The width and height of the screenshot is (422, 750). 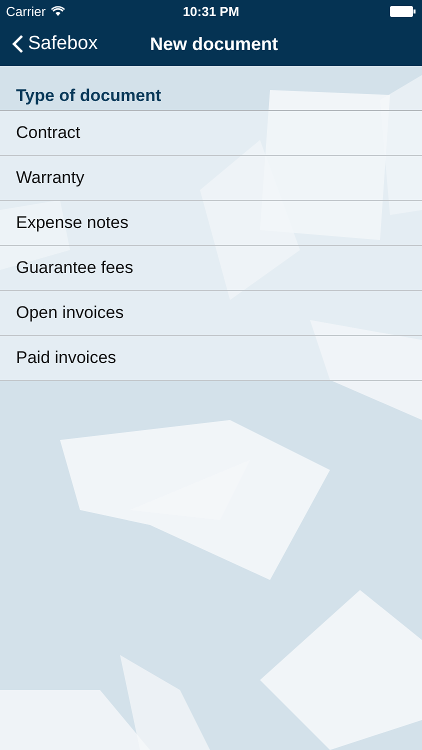 I want to click on battery-icon, so click(x=403, y=11).